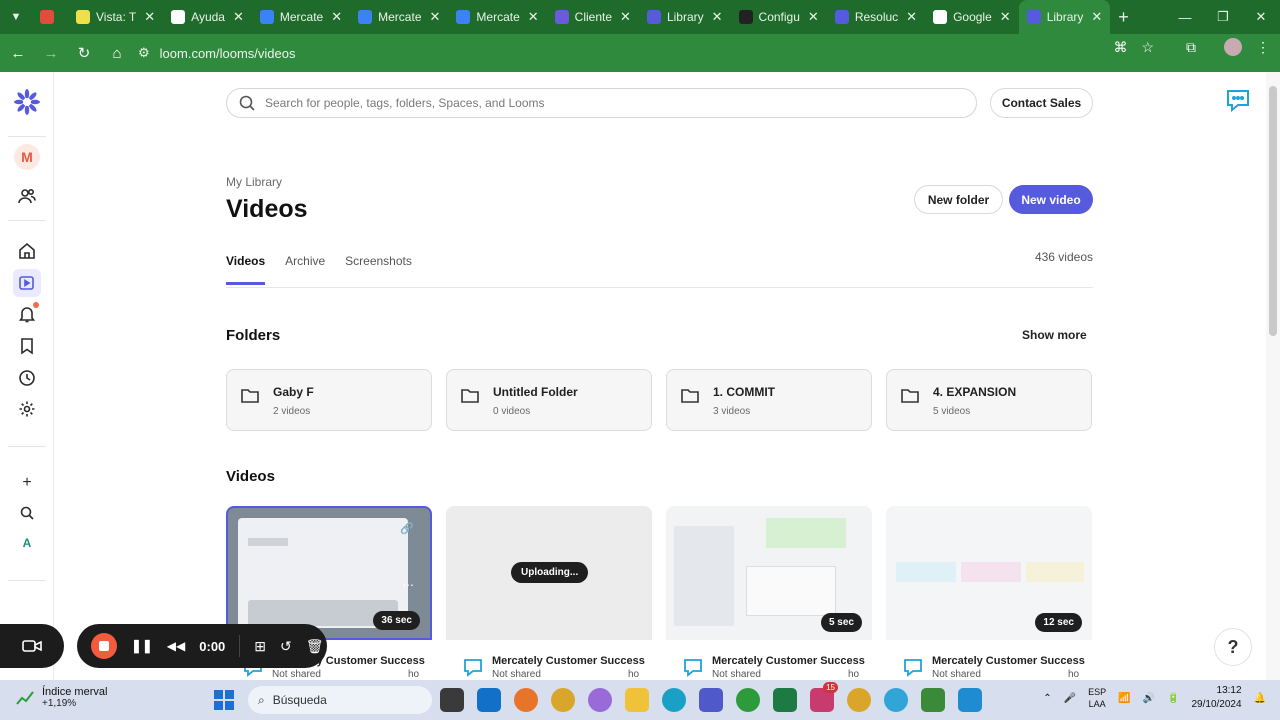 Image resolution: width=1280 pixels, height=720 pixels. I want to click on chrome-active-icon, so click(859, 700).